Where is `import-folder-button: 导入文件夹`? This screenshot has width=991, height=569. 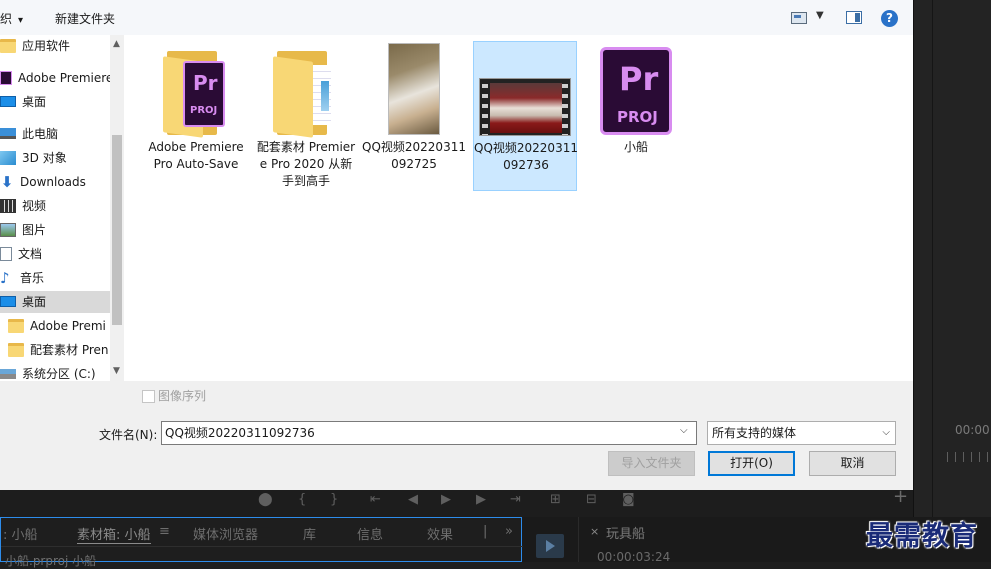
import-folder-button: 导入文件夹 is located at coordinates (651, 463).